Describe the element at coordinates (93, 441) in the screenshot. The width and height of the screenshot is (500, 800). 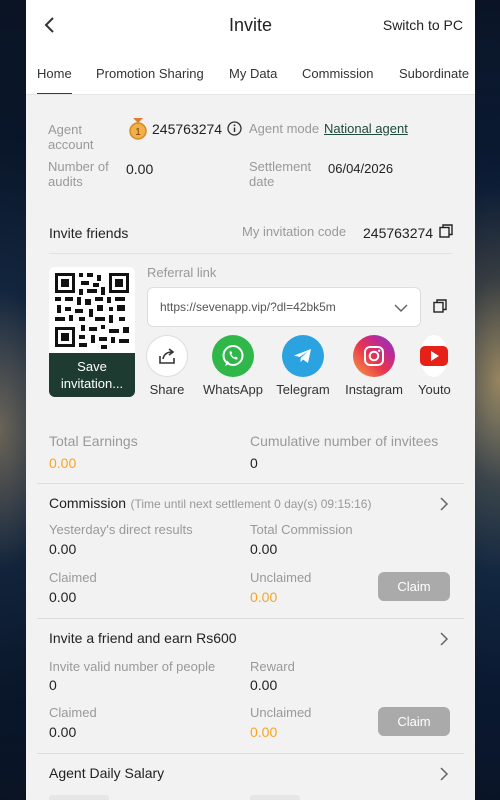
I see `total-earnings-label: Total Earnings` at that location.